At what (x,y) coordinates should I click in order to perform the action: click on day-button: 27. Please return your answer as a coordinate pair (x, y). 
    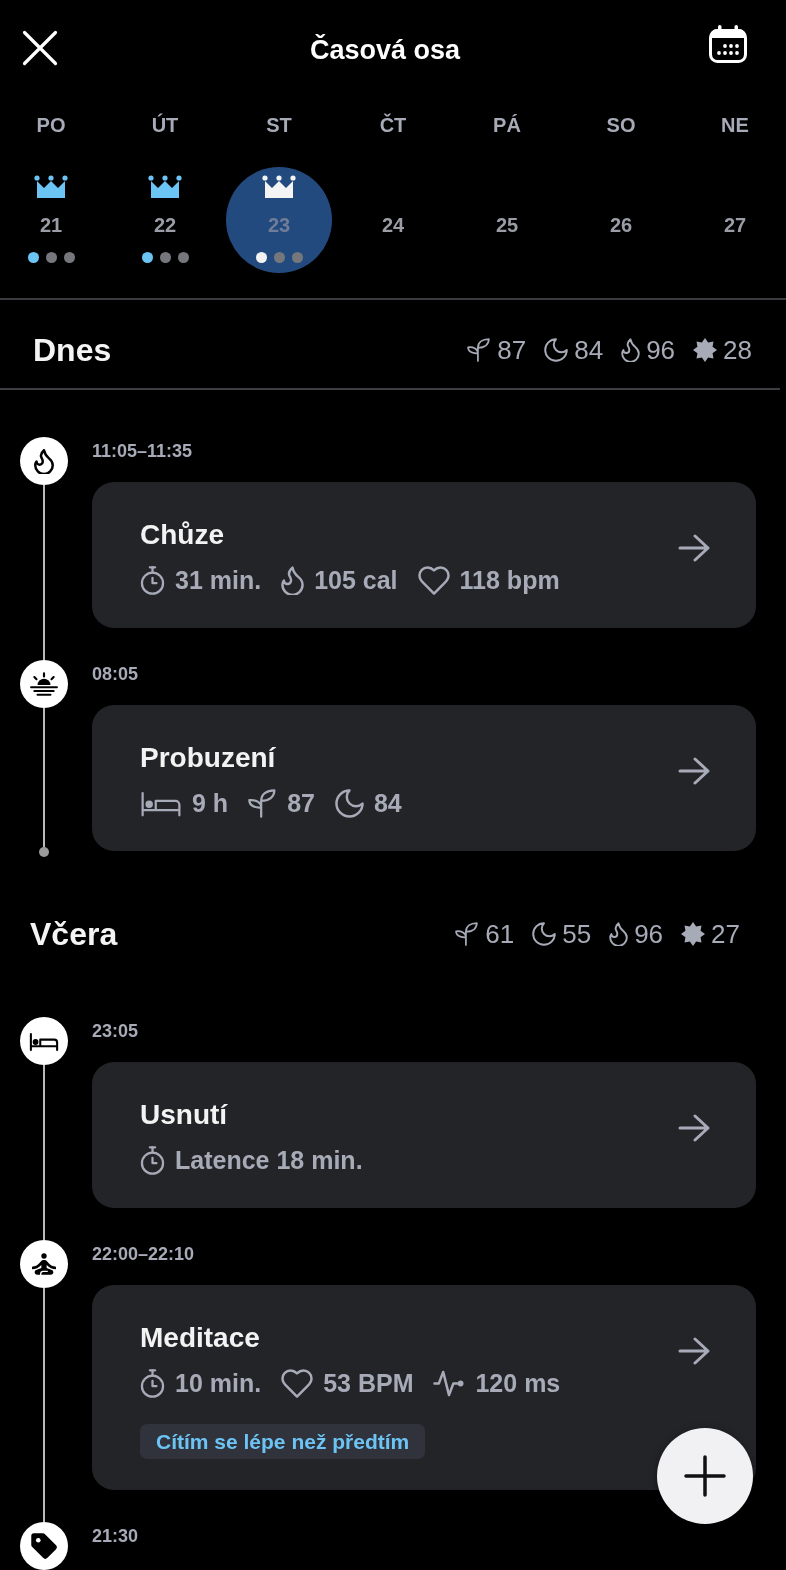
    Looking at the image, I should click on (734, 220).